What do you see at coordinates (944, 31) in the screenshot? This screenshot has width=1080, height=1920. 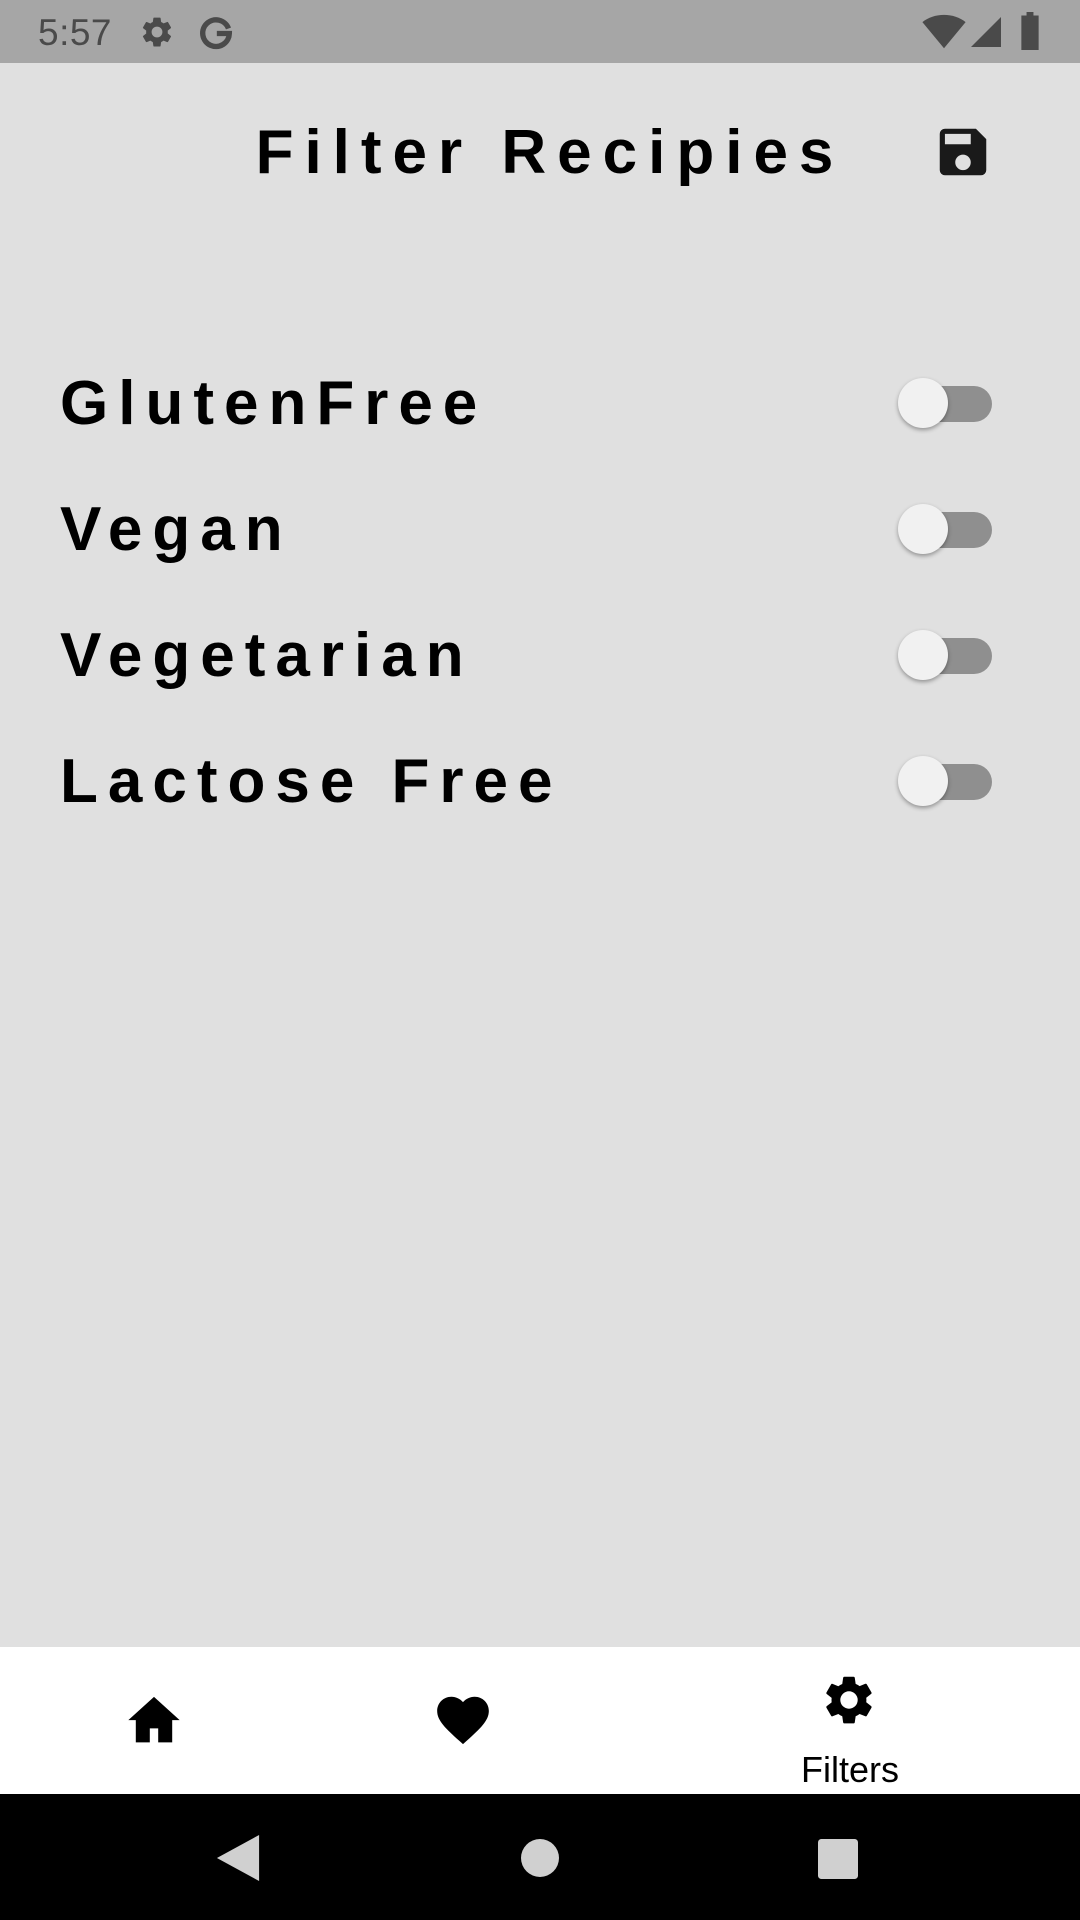 I see `wifi-icon` at bounding box center [944, 31].